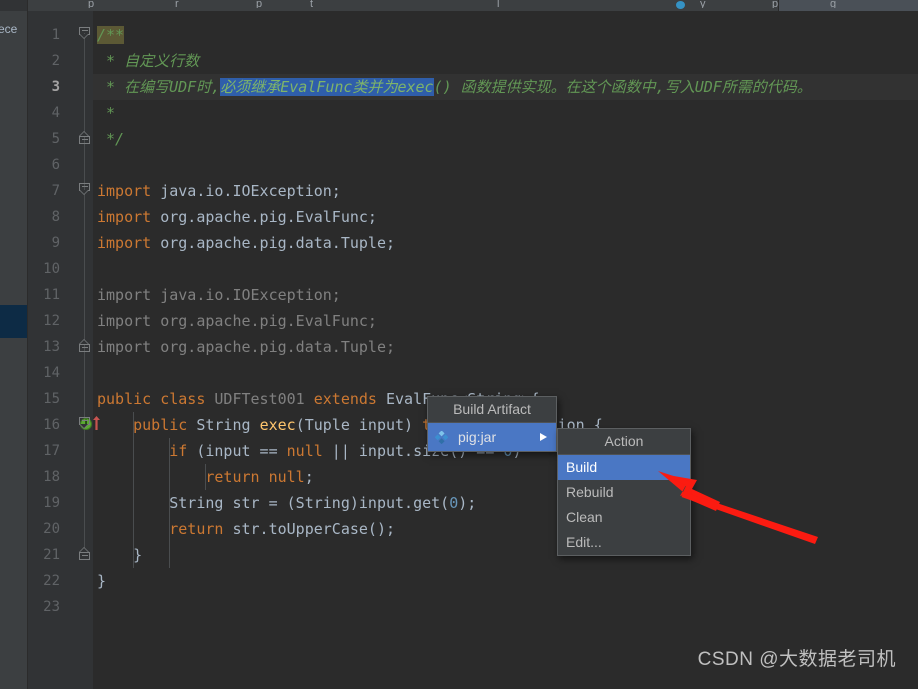 The width and height of the screenshot is (918, 689). I want to click on code-line-content: /**, so click(109, 35).